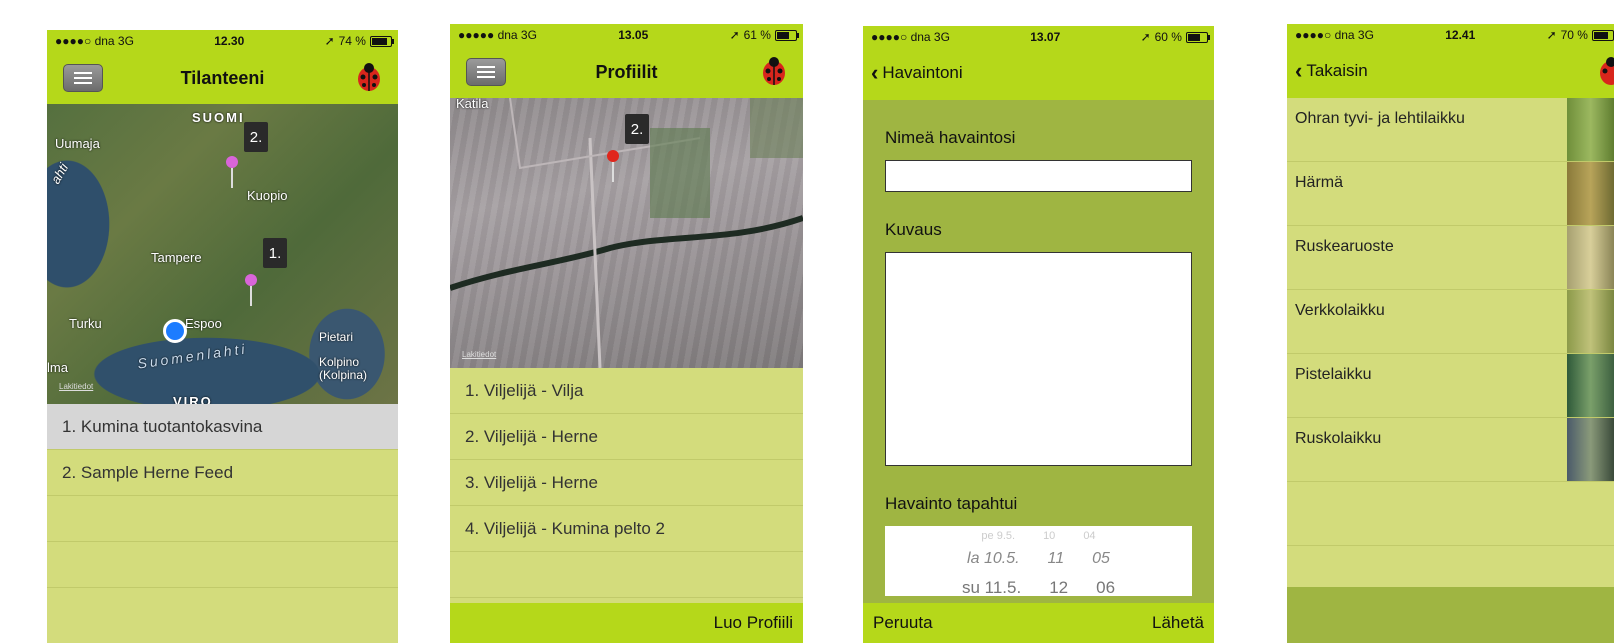  What do you see at coordinates (922, 72) in the screenshot?
I see `back-label: Havaintoni` at bounding box center [922, 72].